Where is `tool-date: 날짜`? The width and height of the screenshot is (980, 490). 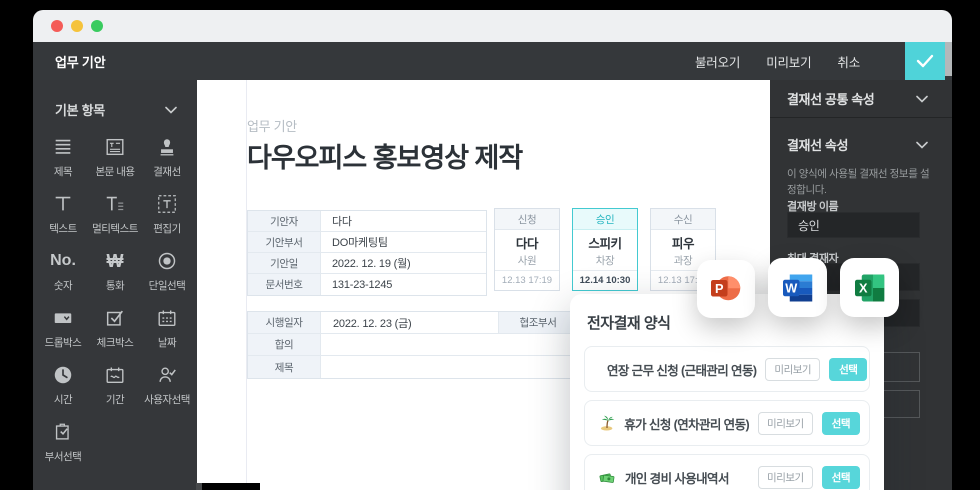 tool-date: 날짜 is located at coordinates (167, 328).